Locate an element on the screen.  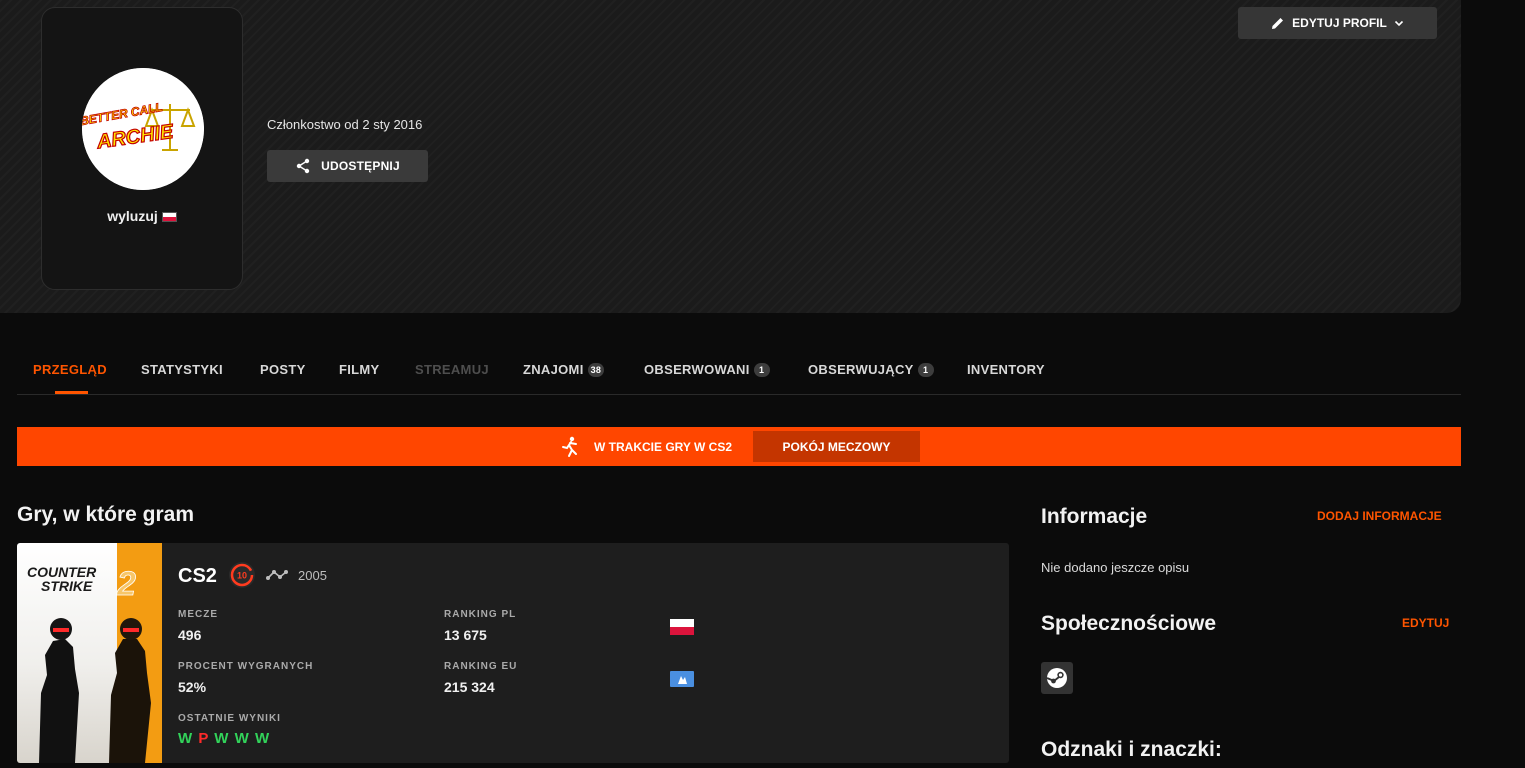
nickname: wyluzuj is located at coordinates (142, 216).